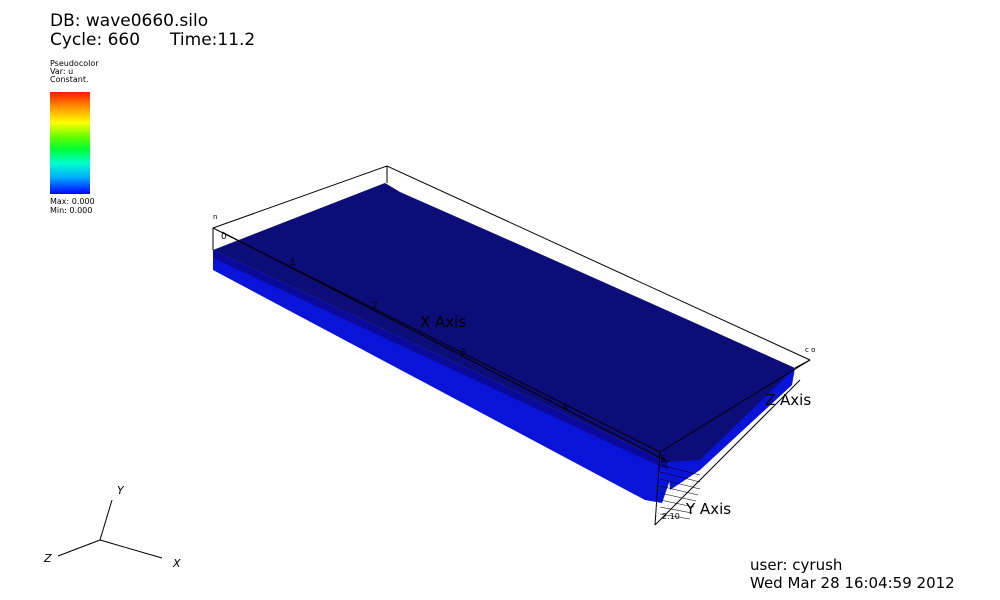 This screenshot has width=1000, height=600. What do you see at coordinates (110, 529) in the screenshot?
I see `orientation-triad` at bounding box center [110, 529].